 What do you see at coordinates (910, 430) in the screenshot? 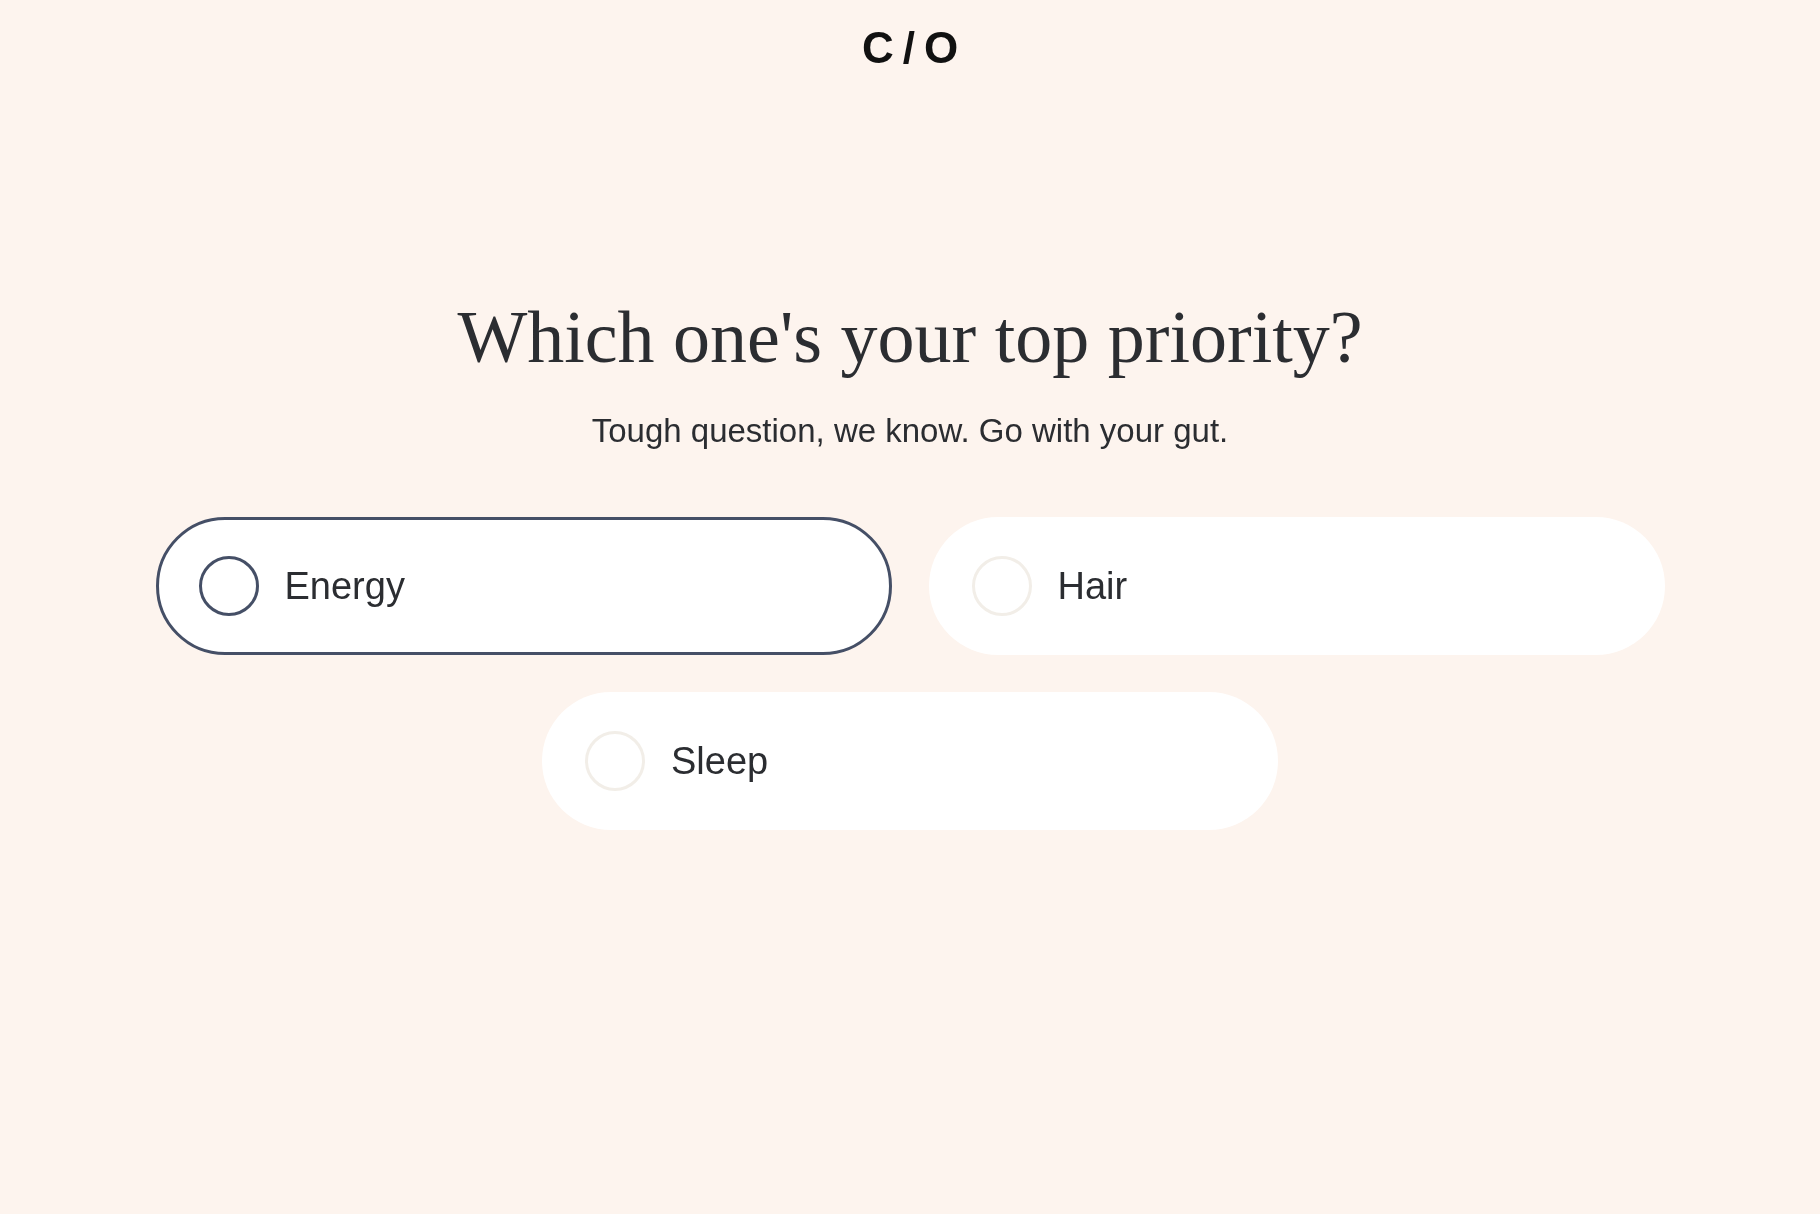
I see `question-subtitle: Tough question, we know. Go with your gut.` at bounding box center [910, 430].